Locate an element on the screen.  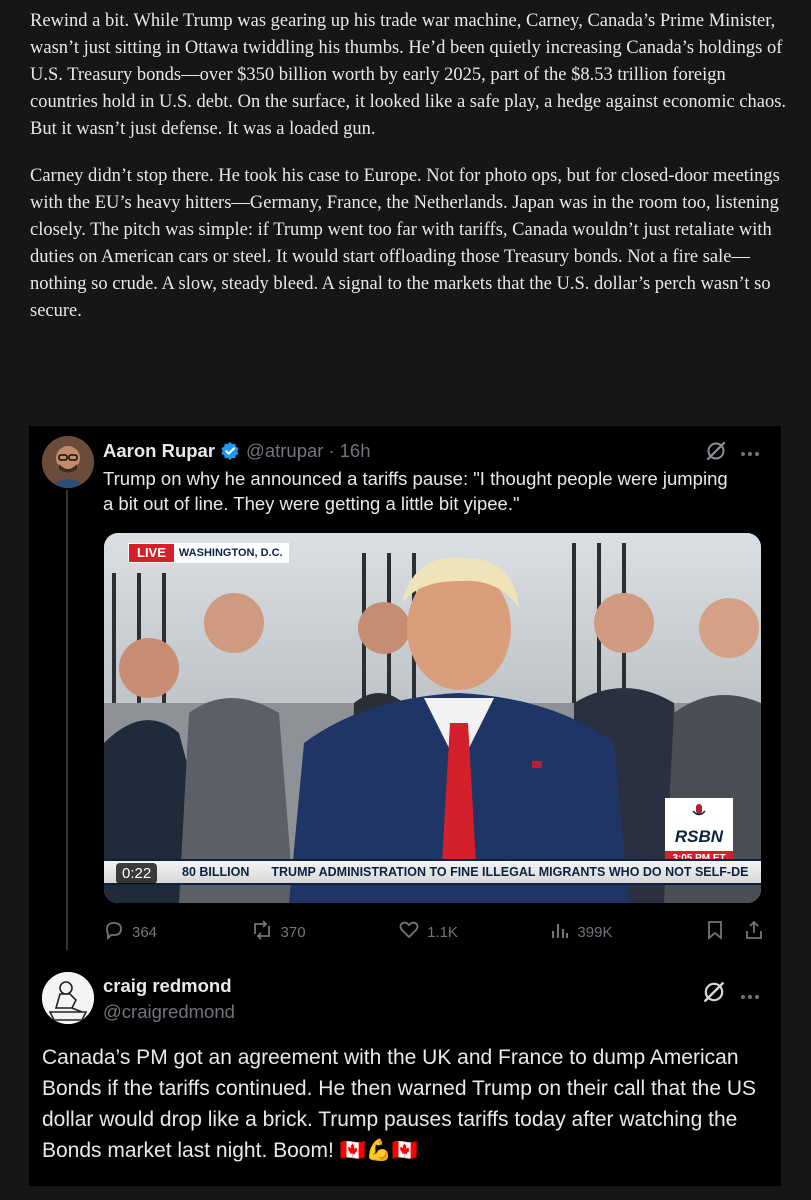
video-duration: 0:22 is located at coordinates (137, 873).